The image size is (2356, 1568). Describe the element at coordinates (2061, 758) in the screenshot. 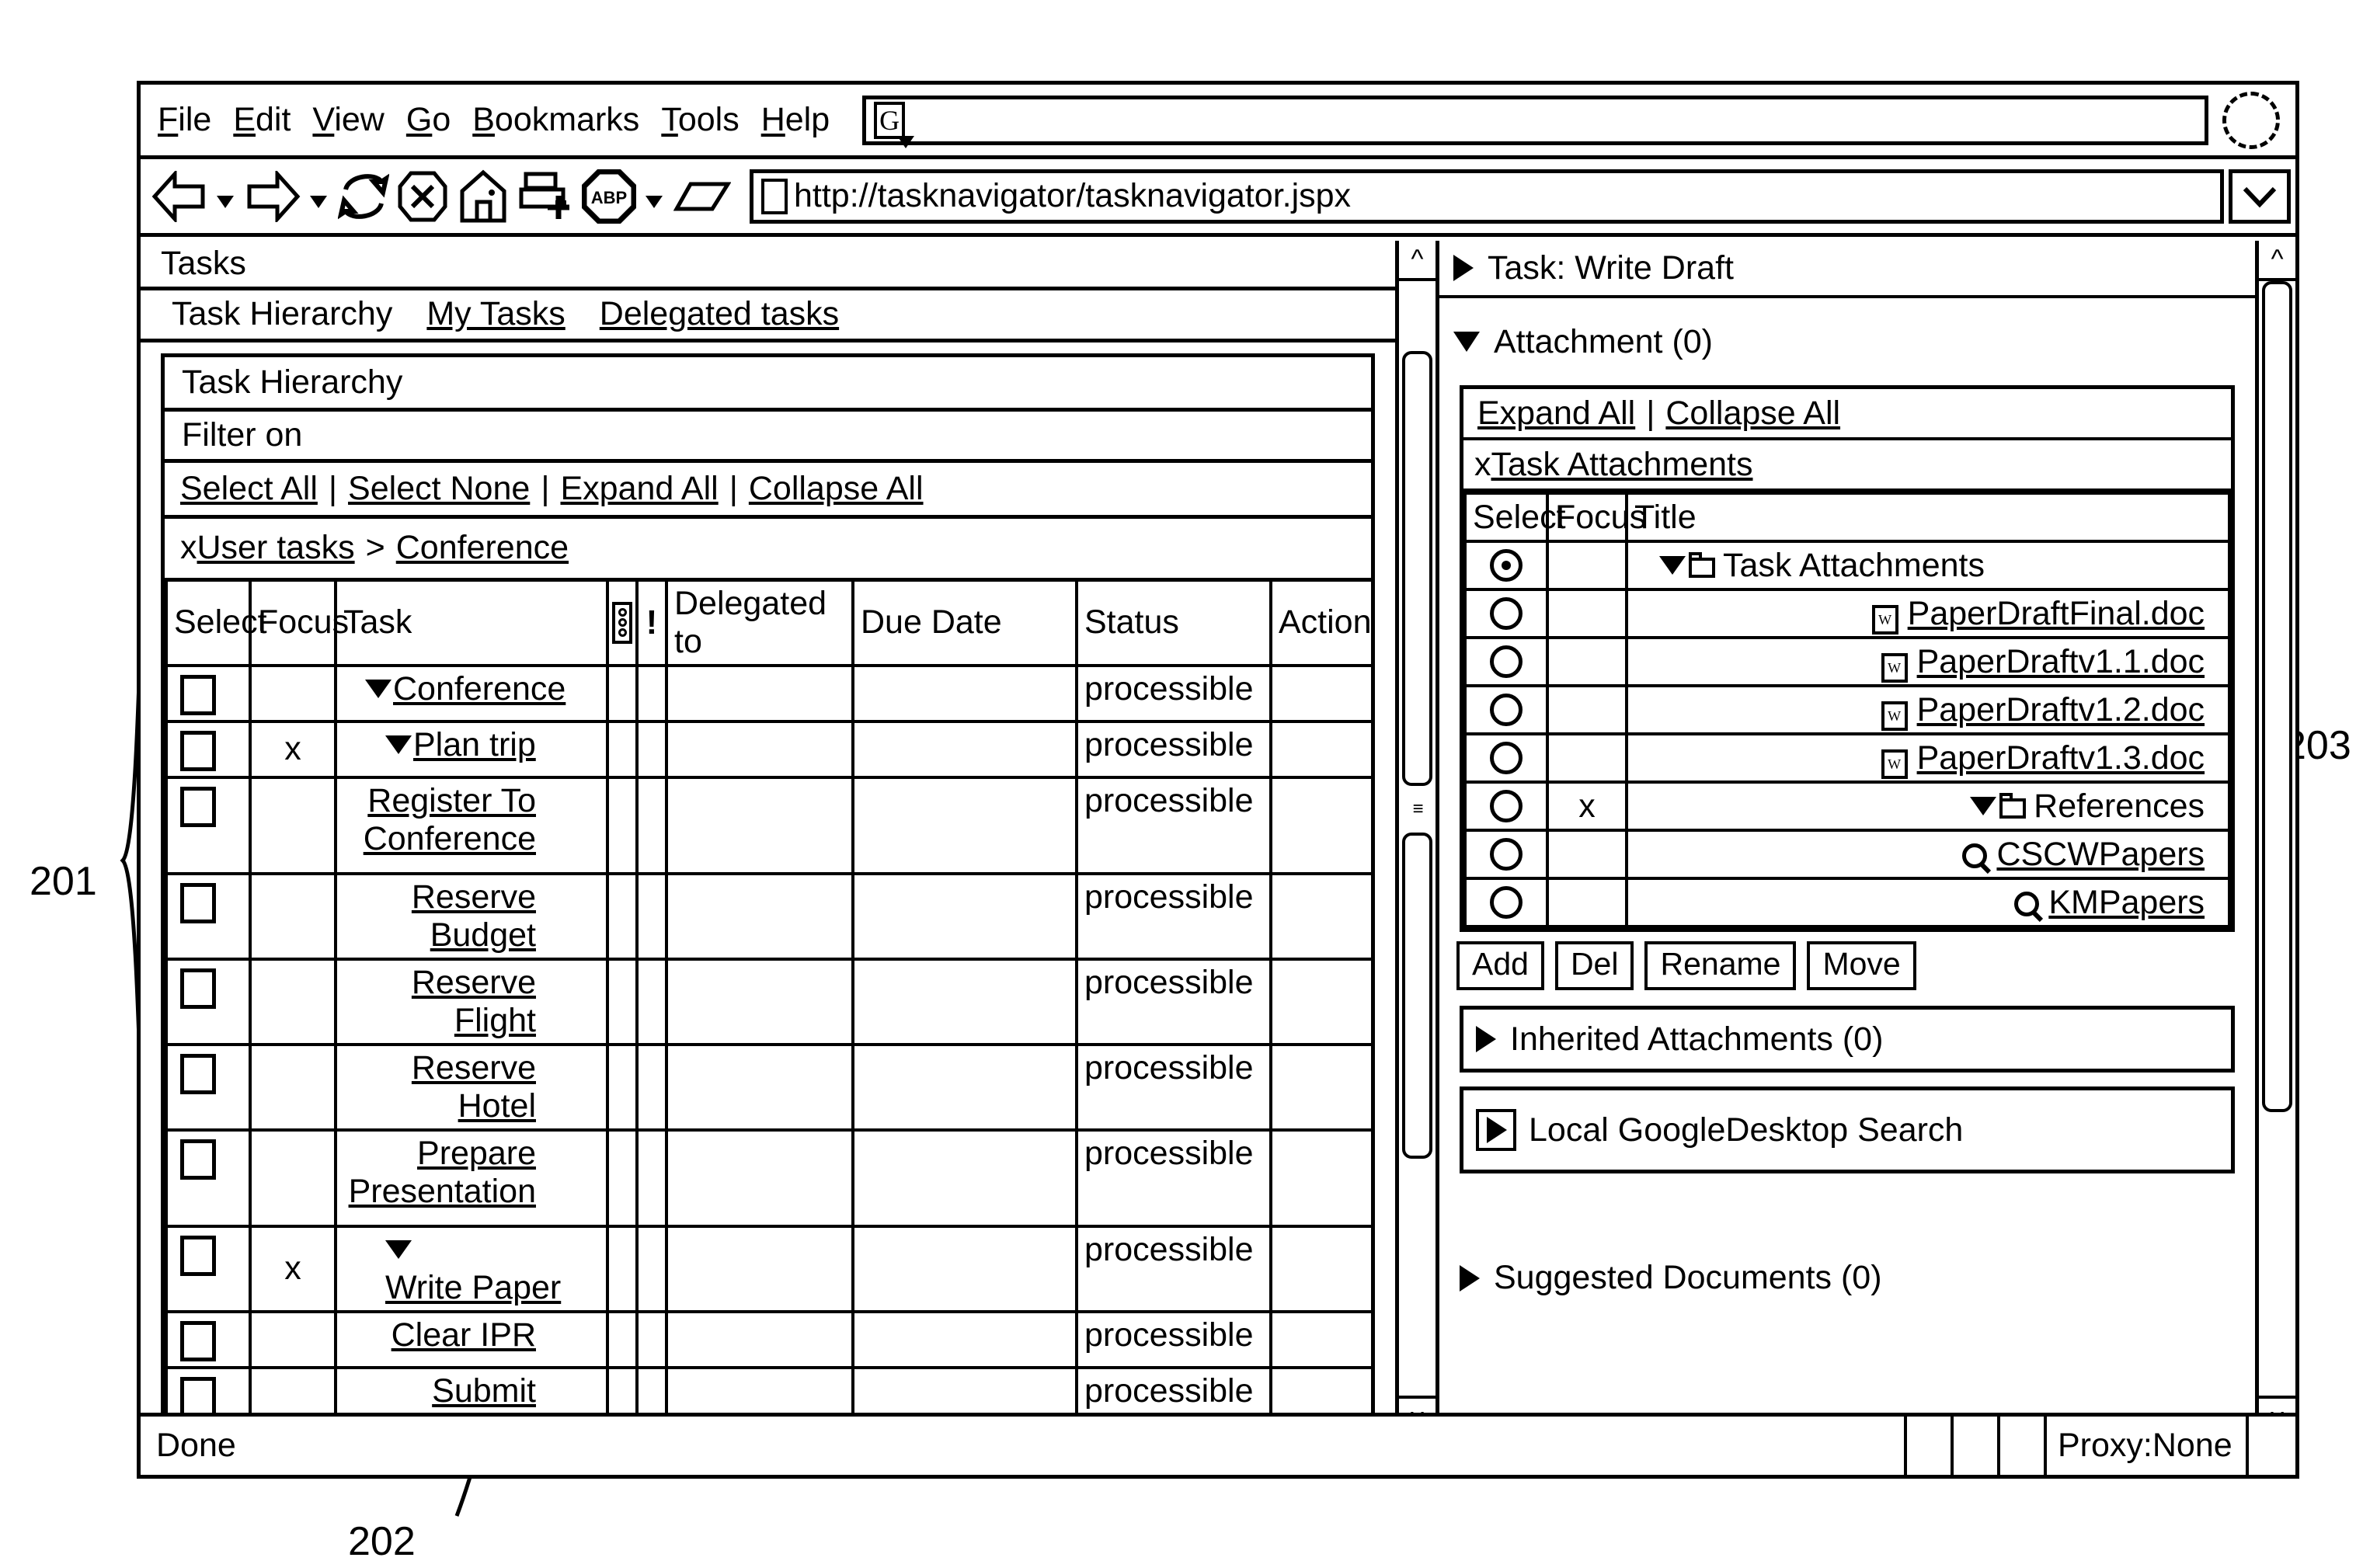

I see `attachment-link: PaperDraftv1.3.doc` at that location.